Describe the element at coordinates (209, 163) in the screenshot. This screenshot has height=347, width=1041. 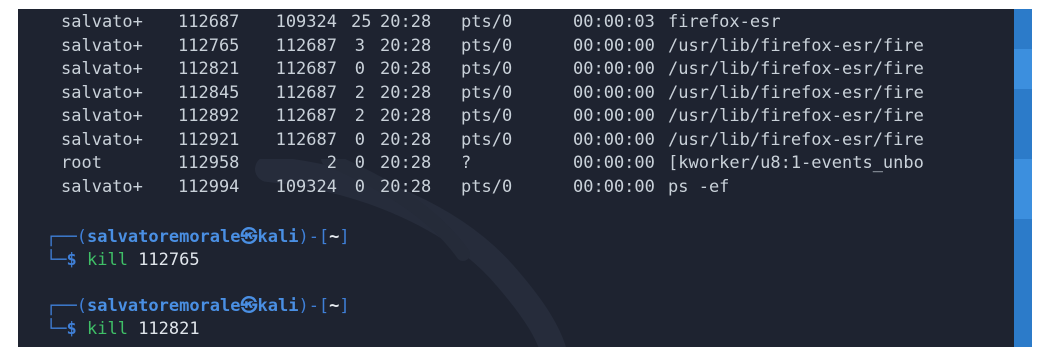
I see `process-pid: 112958` at that location.